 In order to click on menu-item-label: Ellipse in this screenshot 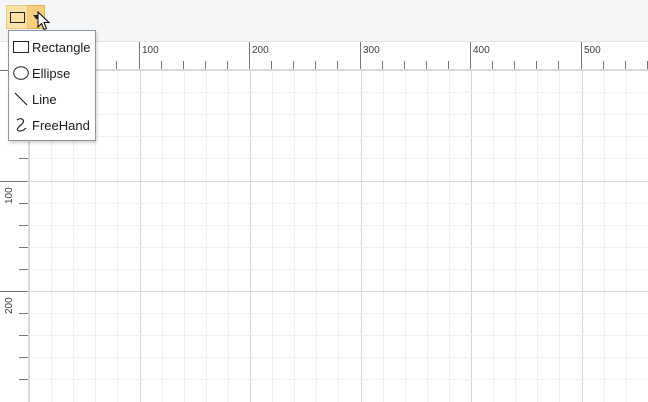, I will do `click(51, 73)`.